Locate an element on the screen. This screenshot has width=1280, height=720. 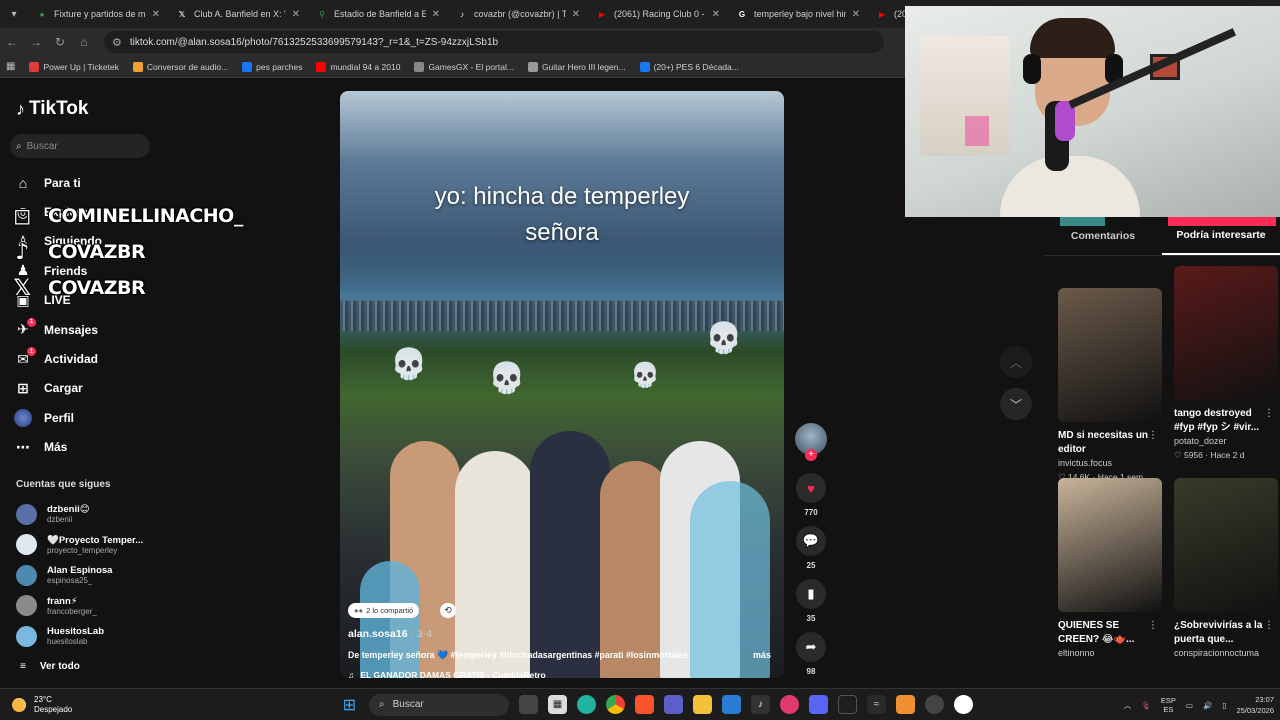
volume-icon: 🔊 is located at coordinates (1207, 705).